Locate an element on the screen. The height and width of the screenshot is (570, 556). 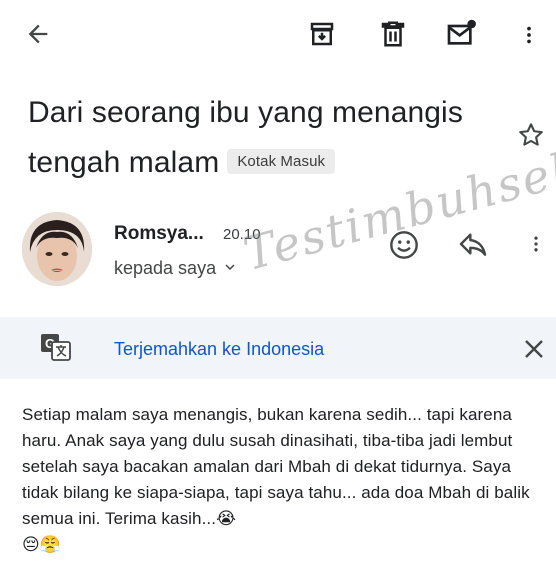
close-translate-button is located at coordinates (534, 349).